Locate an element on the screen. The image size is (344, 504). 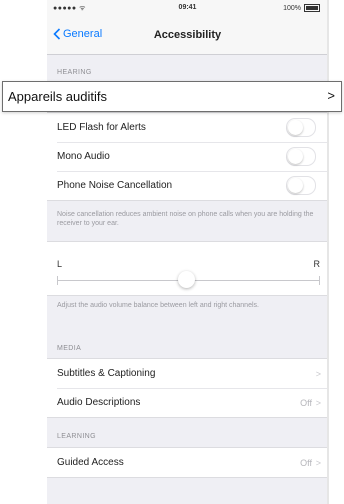
hearing-devices-label: Appareils auditifs is located at coordinates (57, 96).